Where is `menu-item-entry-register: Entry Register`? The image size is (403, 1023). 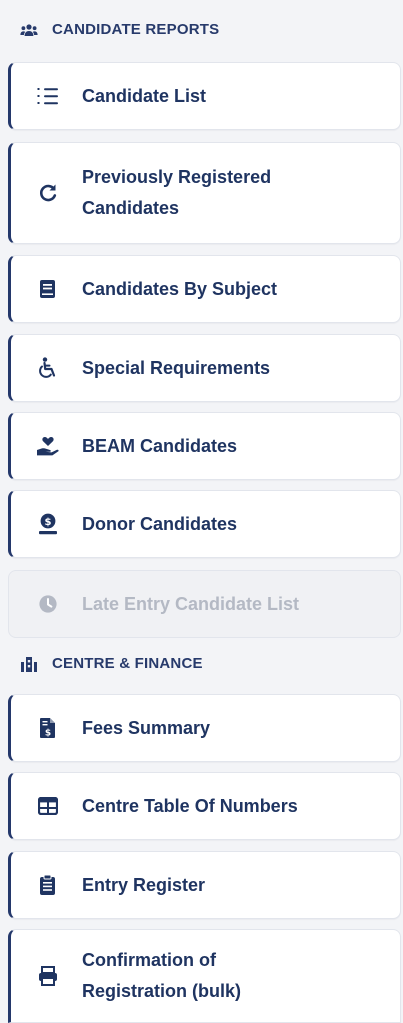 menu-item-entry-register: Entry Register is located at coordinates (204, 885).